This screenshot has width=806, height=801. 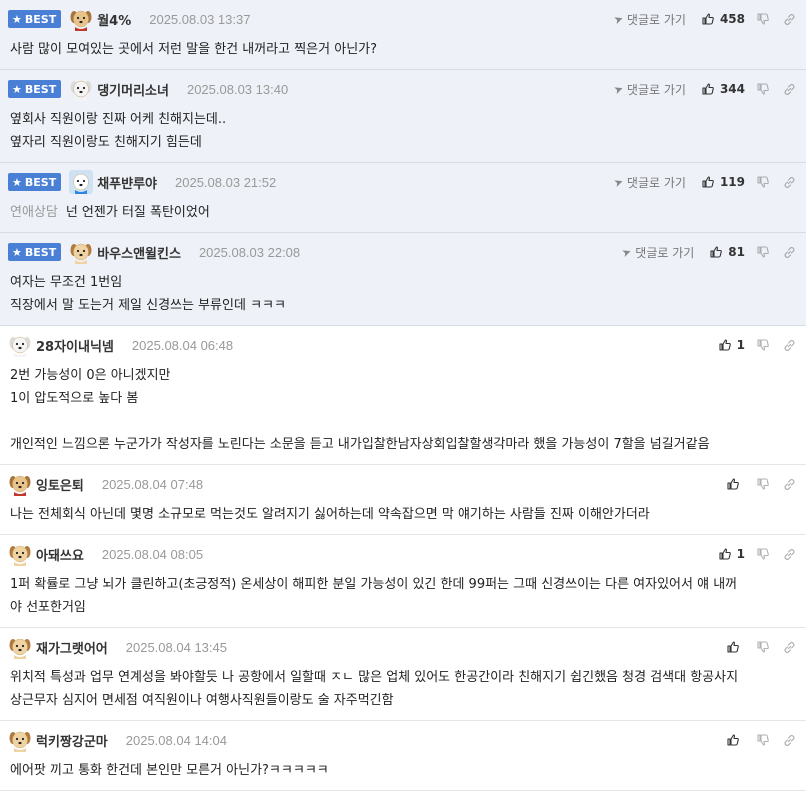 I want to click on timestamp: 2025.08.04 13:45, so click(x=176, y=647).